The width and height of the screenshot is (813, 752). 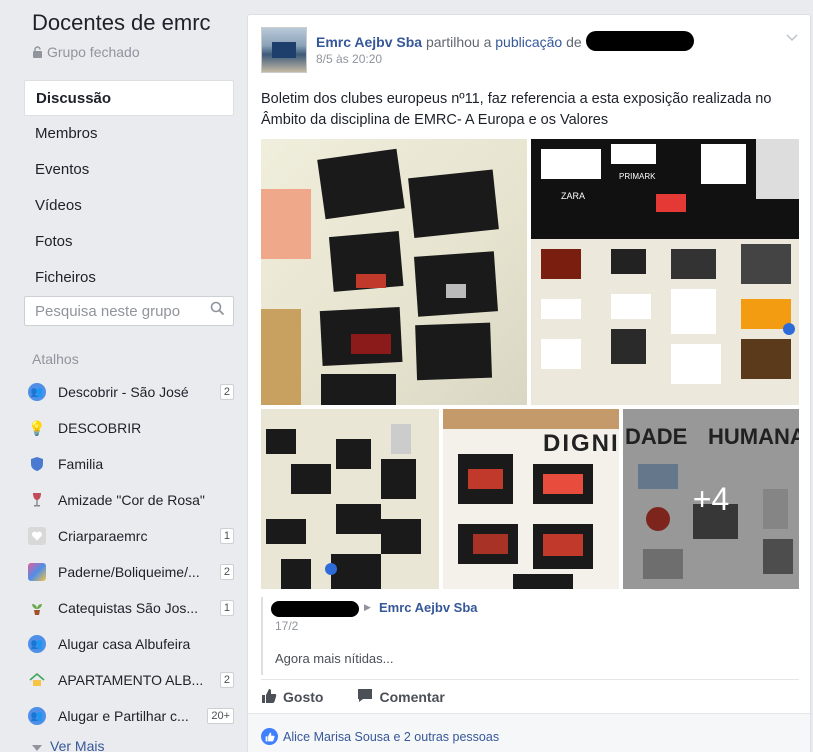 I want to click on shared-date: 17/2, so click(x=286, y=626).